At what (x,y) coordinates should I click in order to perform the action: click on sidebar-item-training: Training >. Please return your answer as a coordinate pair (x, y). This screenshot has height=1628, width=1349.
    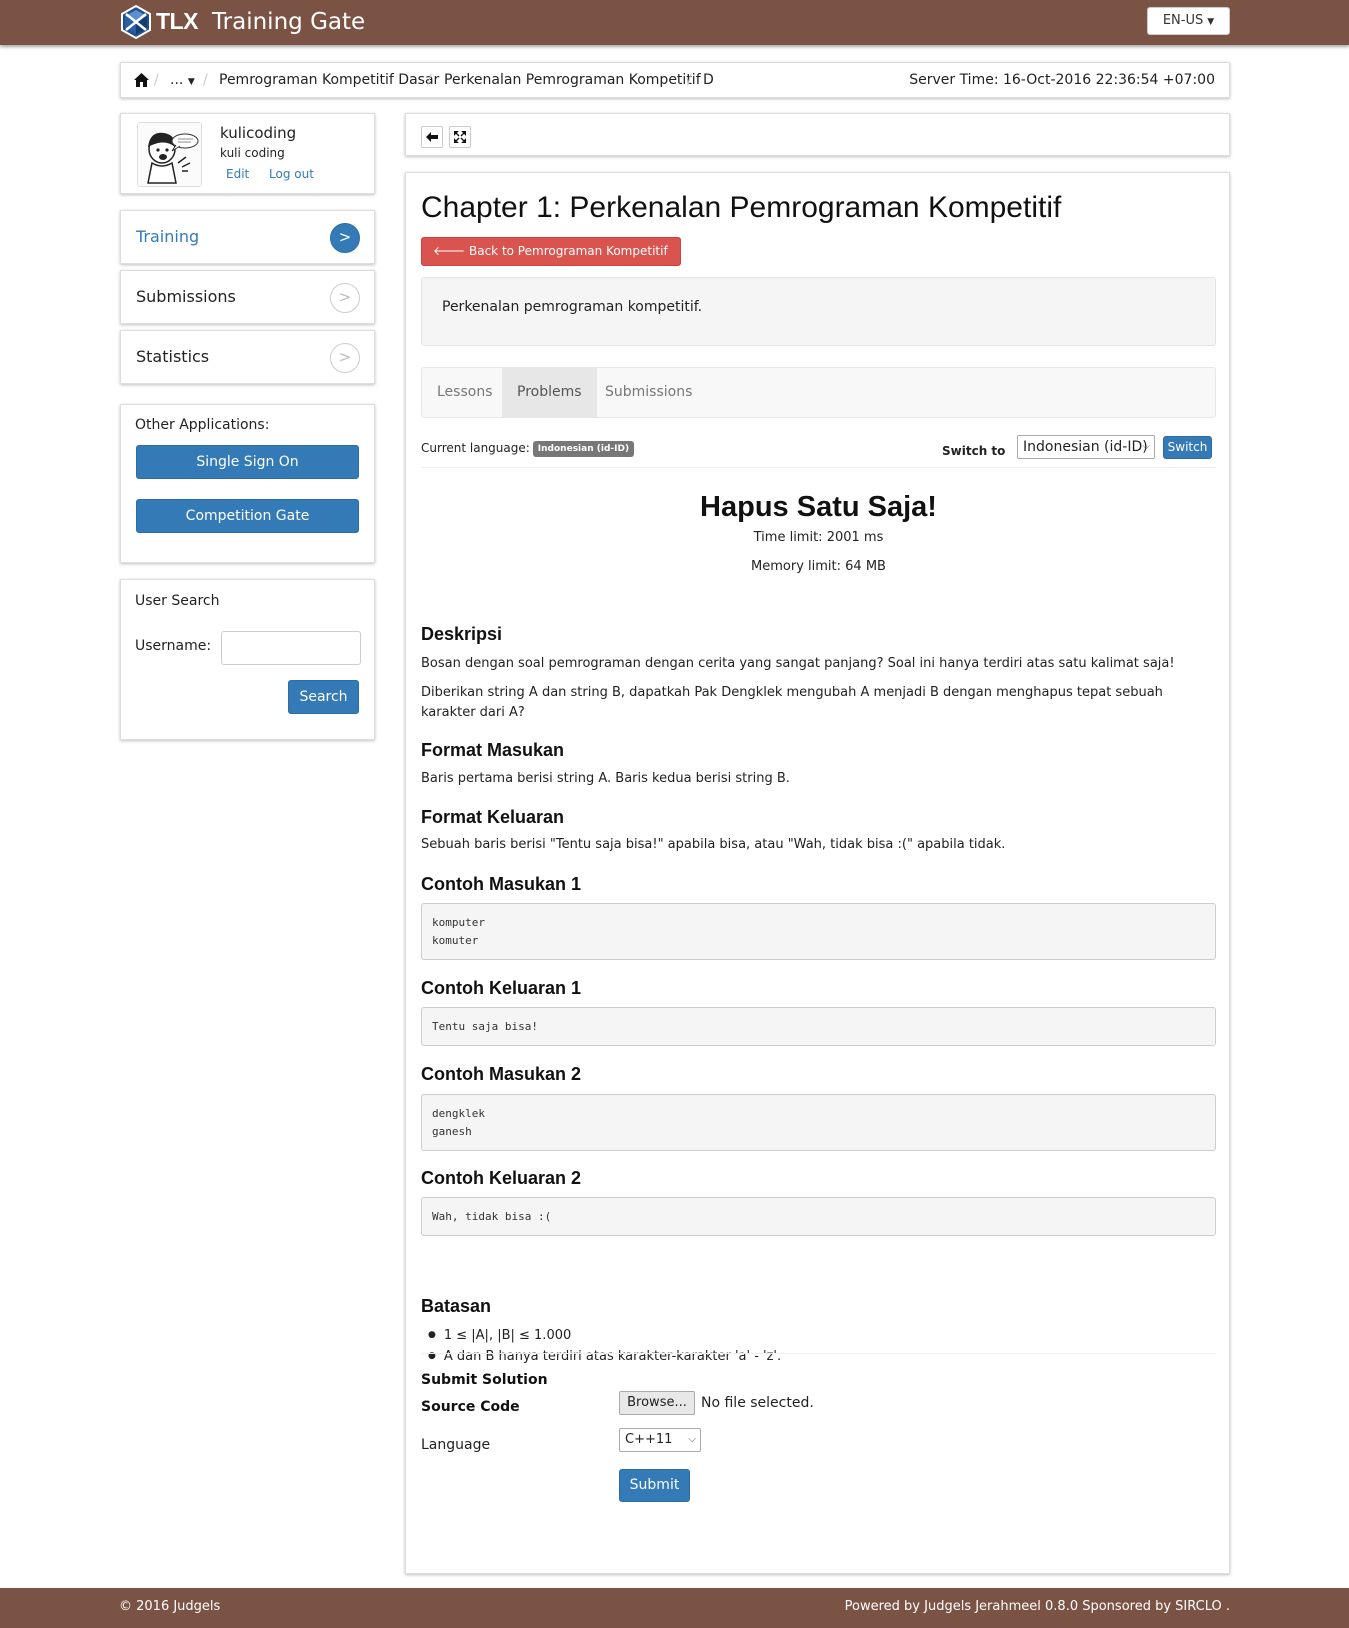
    Looking at the image, I should click on (247, 237).